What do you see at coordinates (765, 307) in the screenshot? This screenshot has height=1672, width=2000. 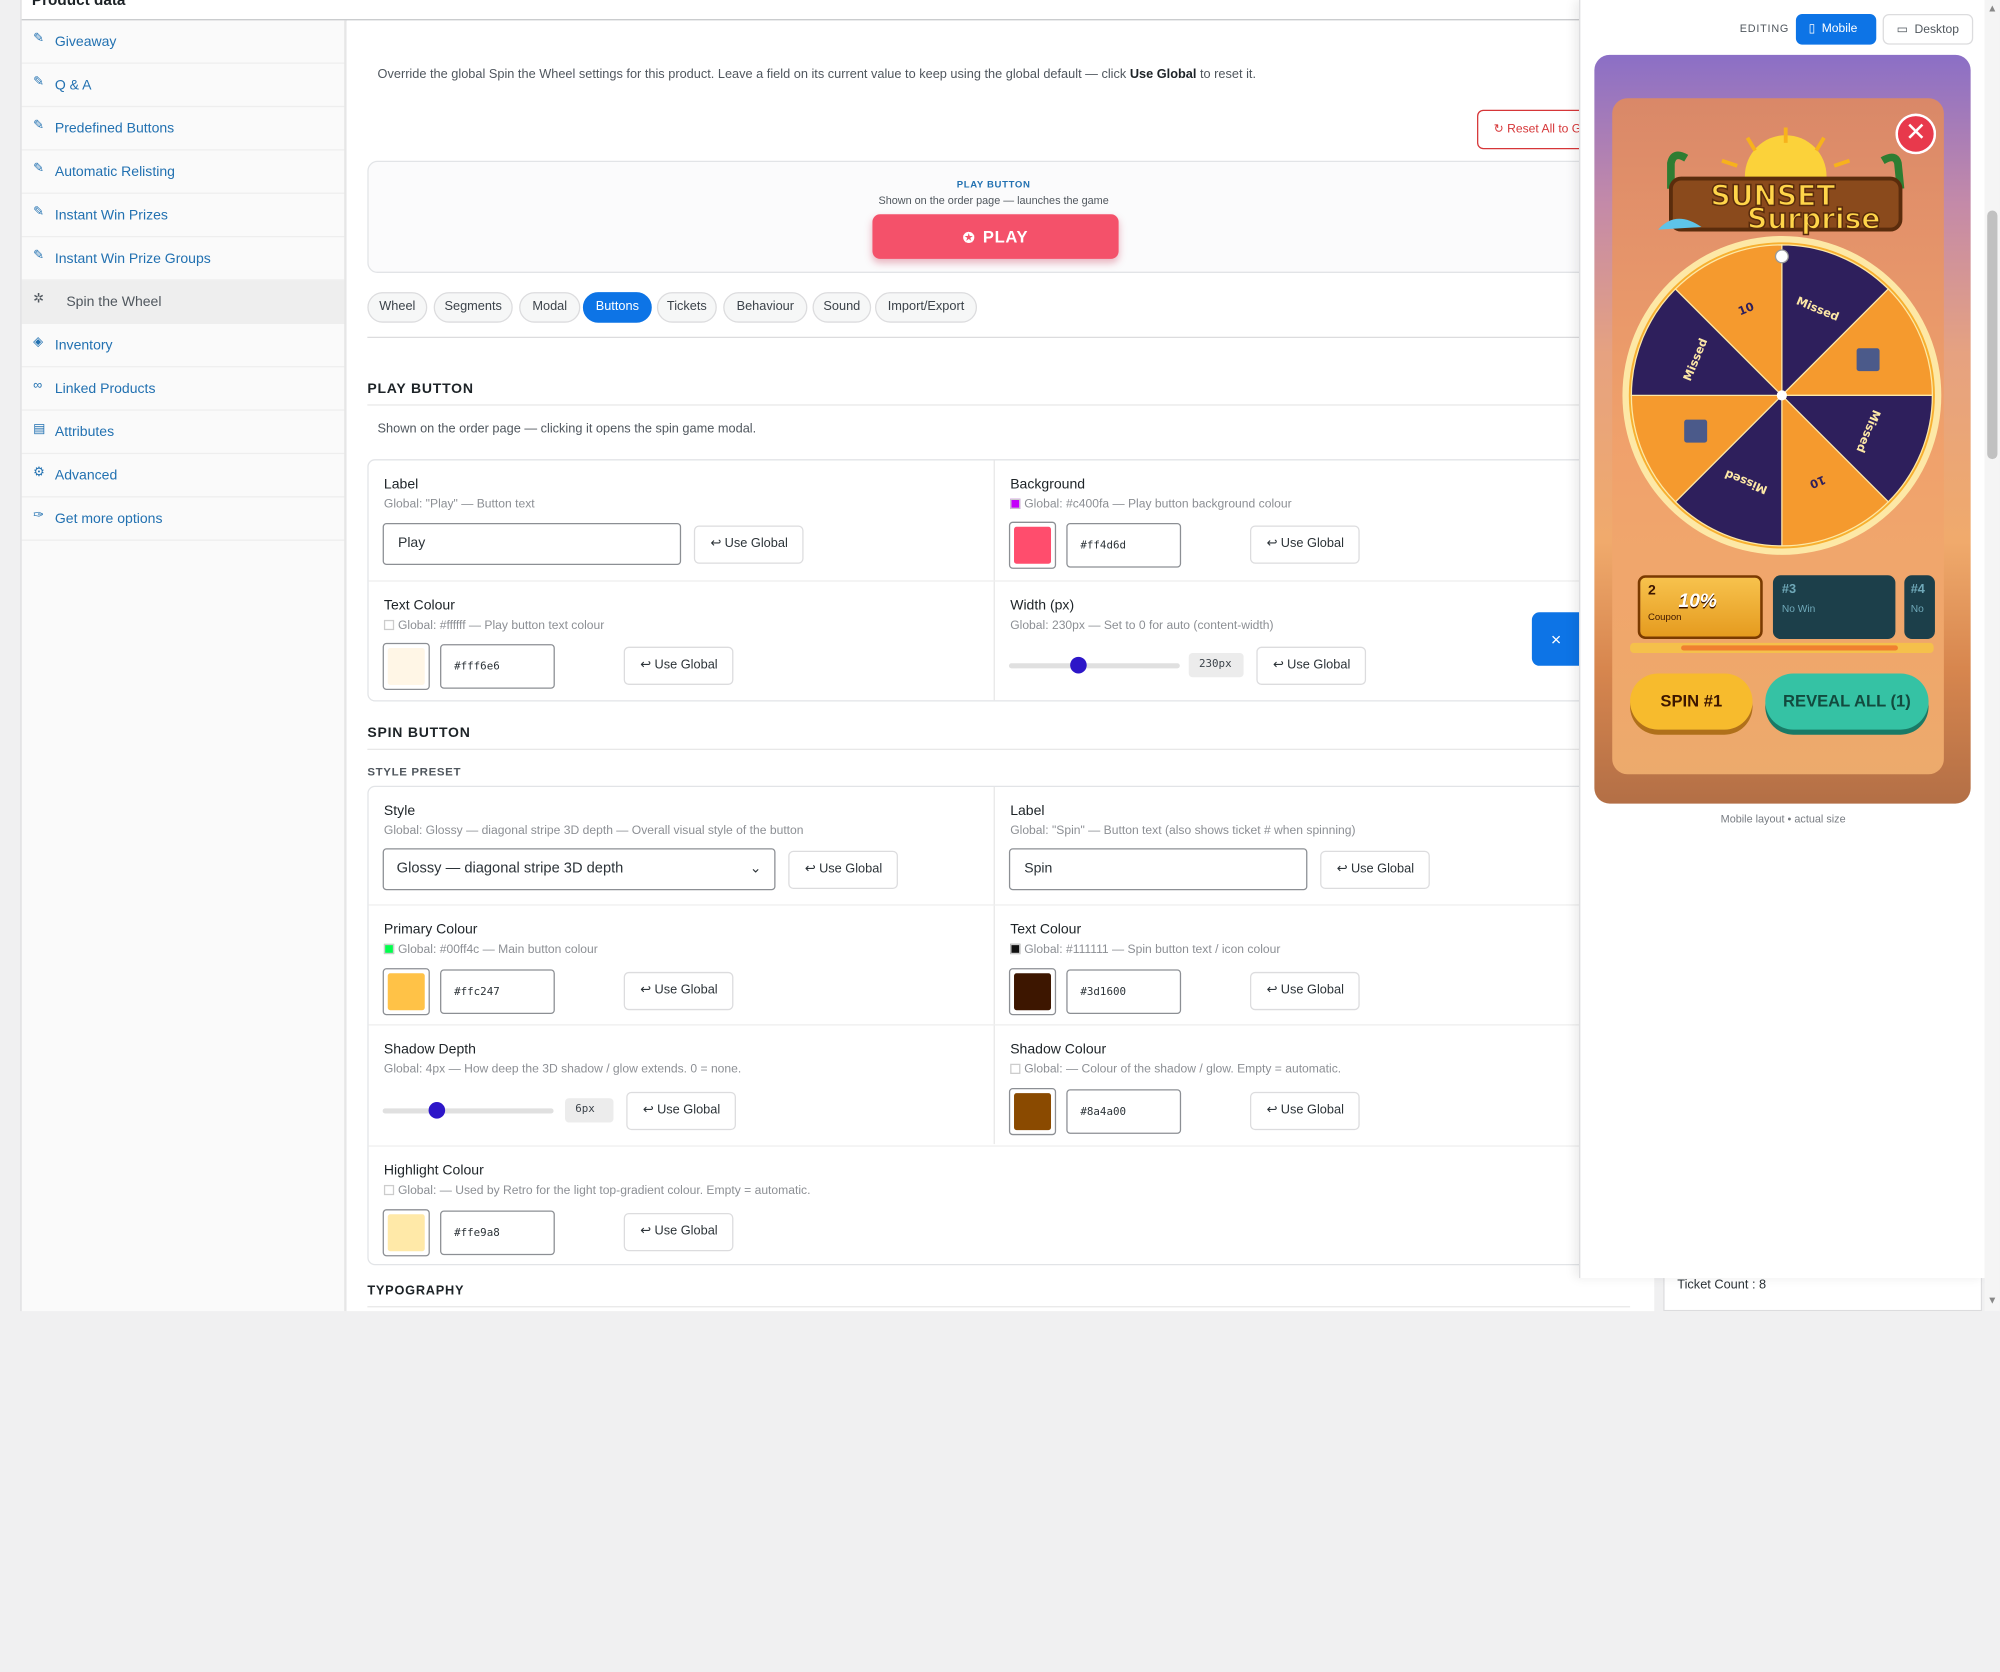 I see `tab-behaviour: Behaviour` at bounding box center [765, 307].